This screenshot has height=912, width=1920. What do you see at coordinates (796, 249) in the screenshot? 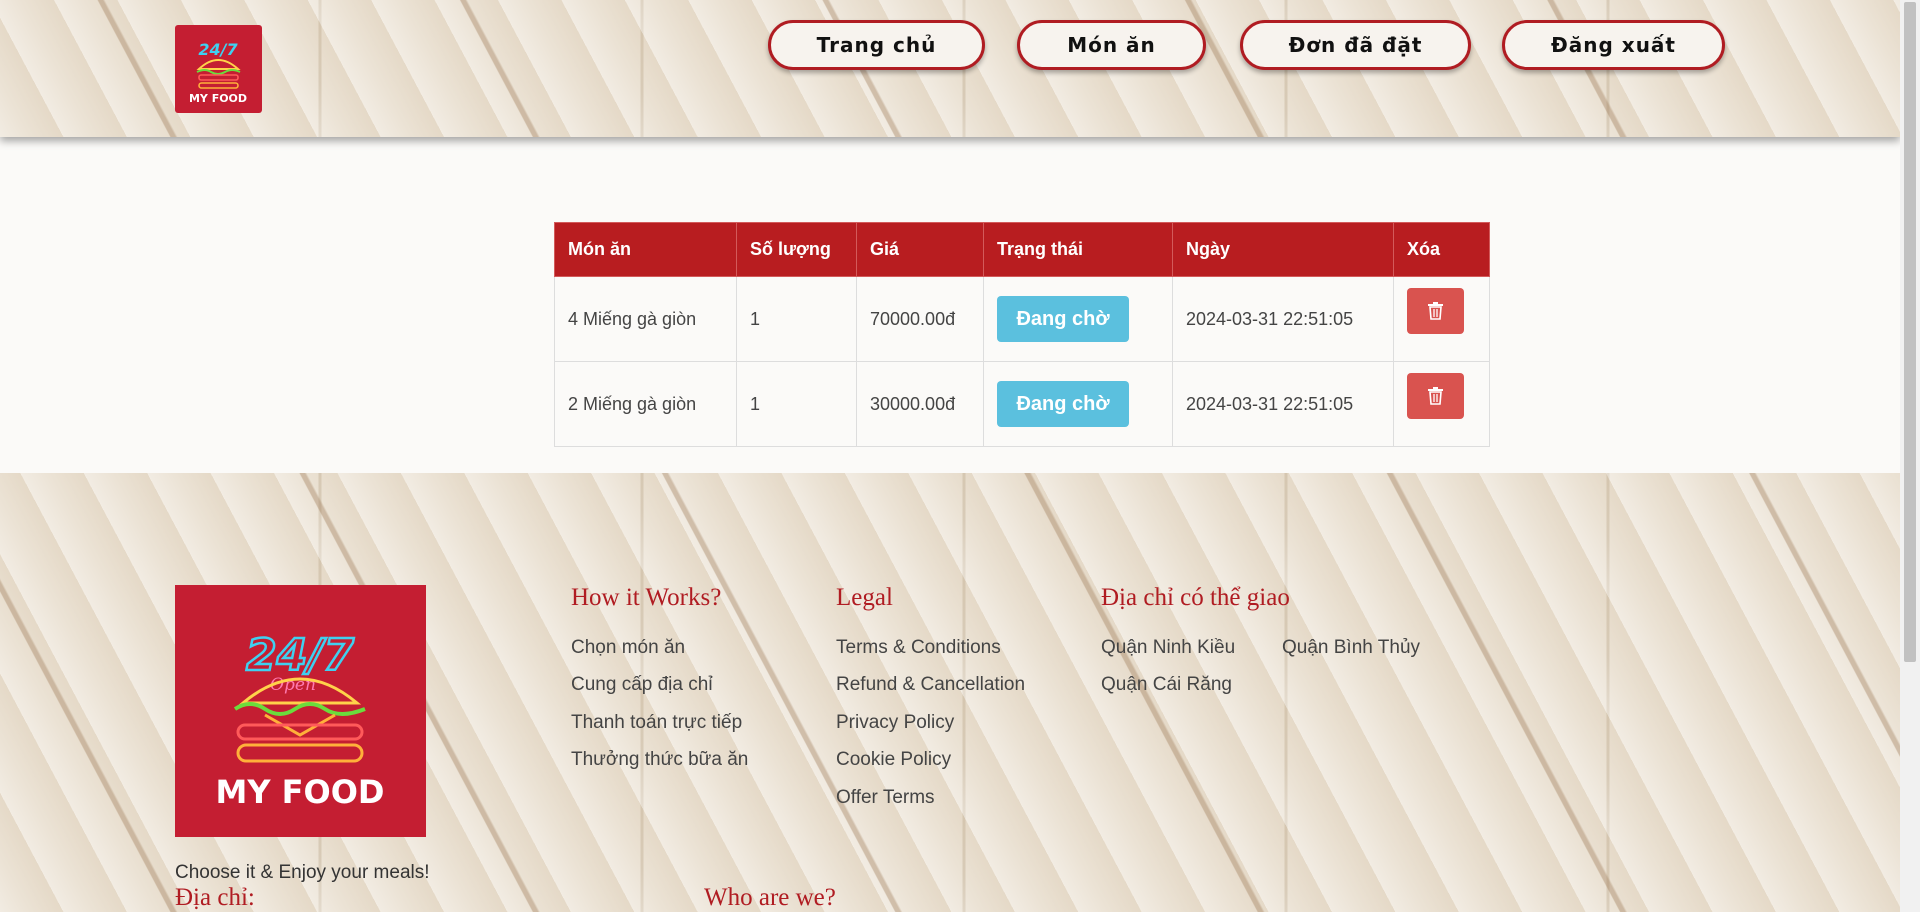
I see `col-qty: Số lượng` at bounding box center [796, 249].